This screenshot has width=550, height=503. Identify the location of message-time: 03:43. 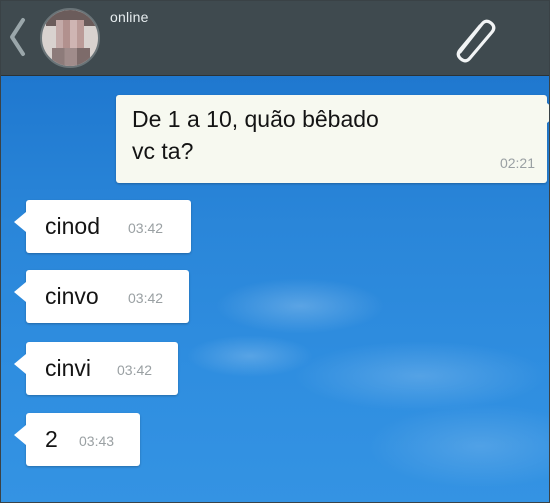
(97, 441).